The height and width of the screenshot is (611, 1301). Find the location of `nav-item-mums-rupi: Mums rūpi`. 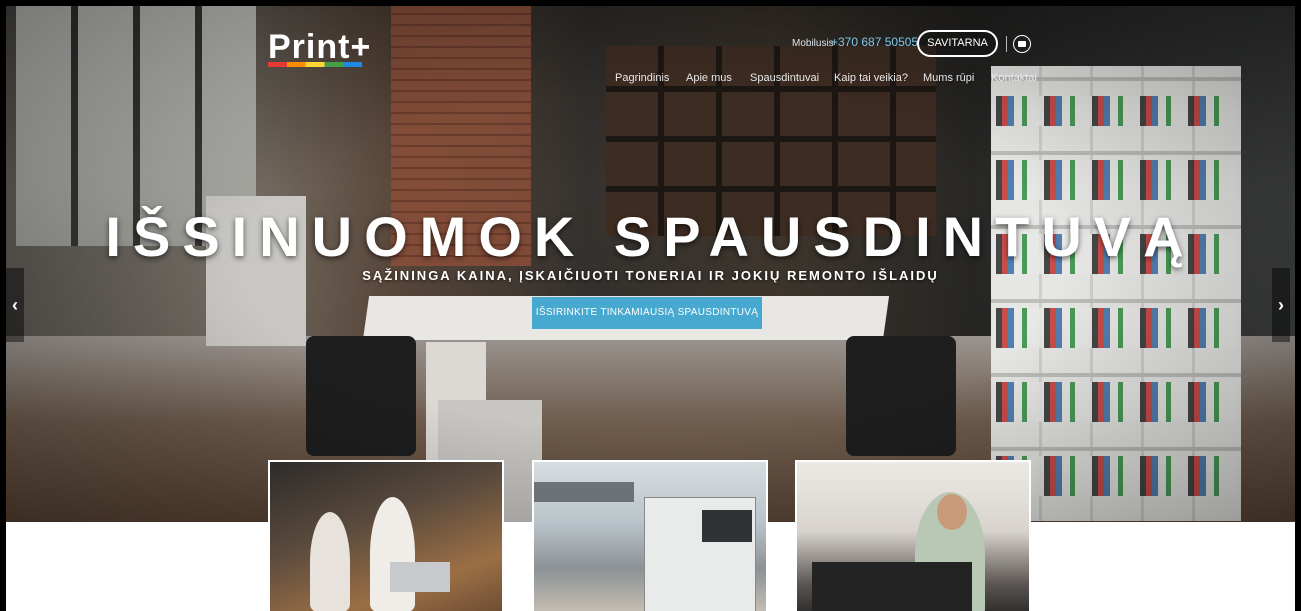

nav-item-mums-rupi: Mums rūpi is located at coordinates (948, 78).